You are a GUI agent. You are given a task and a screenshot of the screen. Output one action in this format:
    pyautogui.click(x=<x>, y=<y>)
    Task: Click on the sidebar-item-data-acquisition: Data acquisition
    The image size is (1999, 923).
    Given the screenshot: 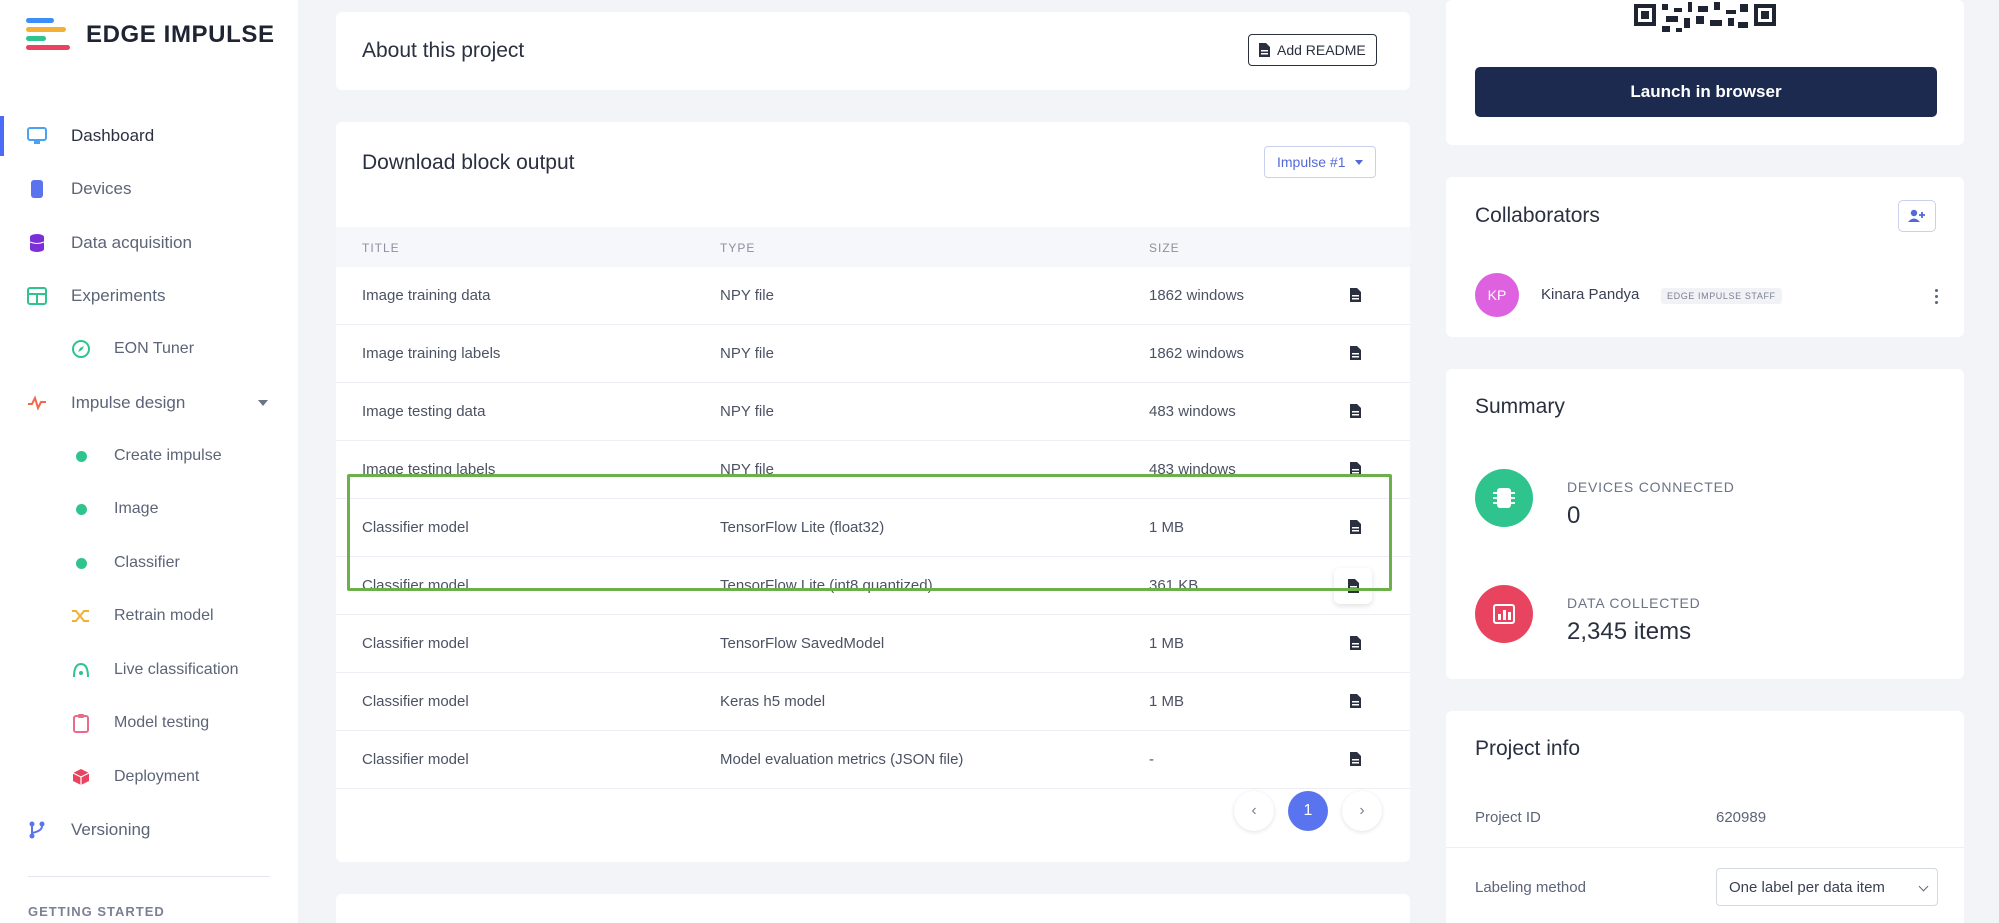 What is the action you would take?
    pyautogui.click(x=149, y=243)
    